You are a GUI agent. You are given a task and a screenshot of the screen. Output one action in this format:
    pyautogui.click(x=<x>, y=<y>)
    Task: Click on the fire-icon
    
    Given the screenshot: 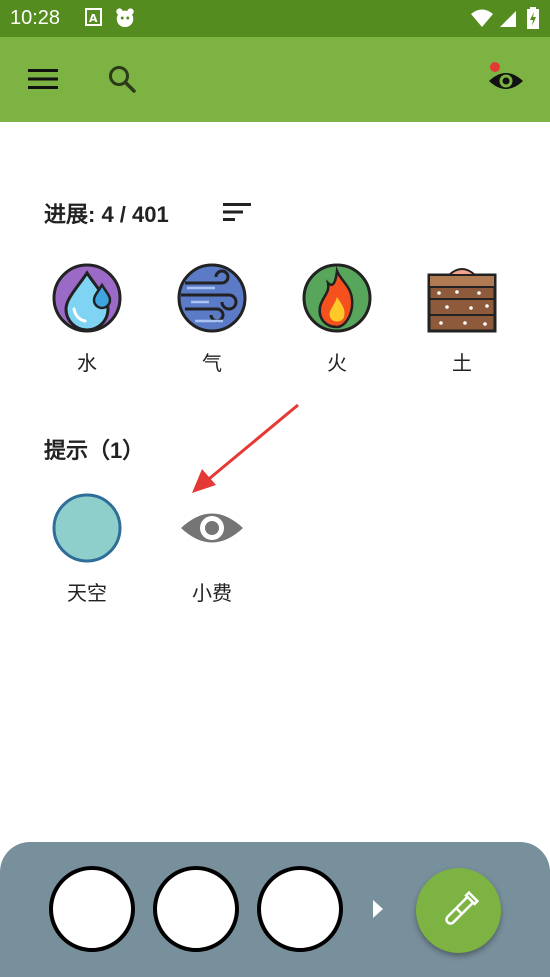 What is the action you would take?
    pyautogui.click(x=337, y=298)
    